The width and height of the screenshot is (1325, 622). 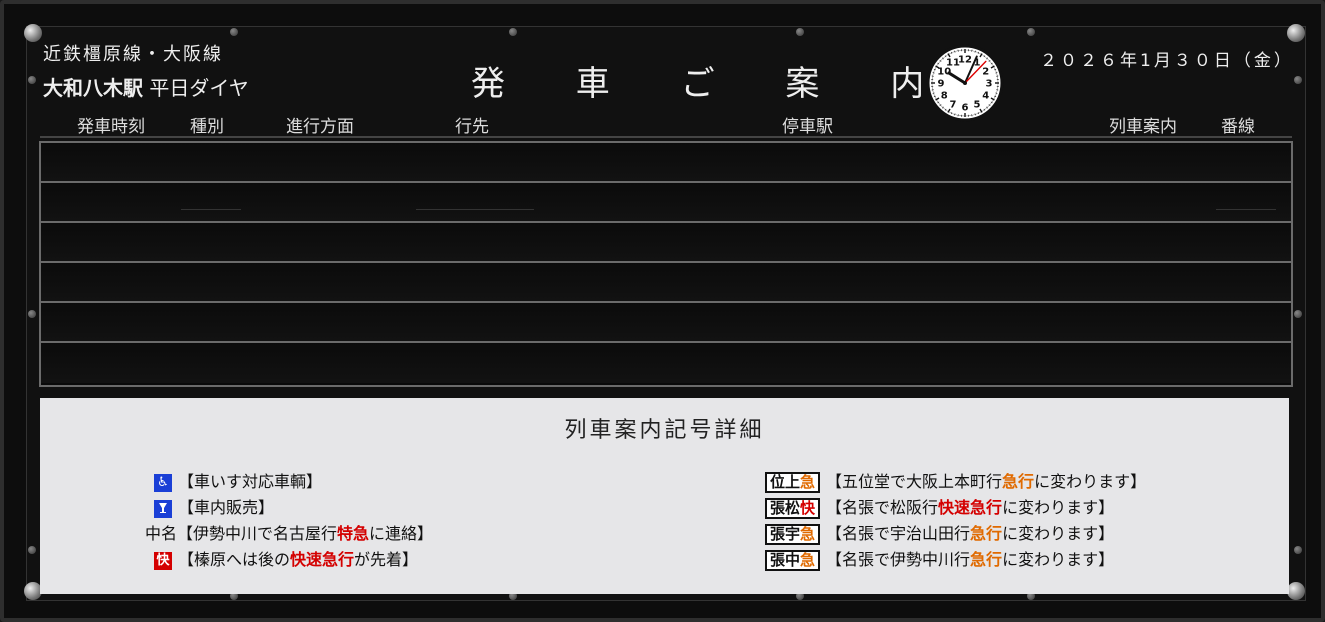 I want to click on legend-text: 【車内販売】, so click(x=226, y=507).